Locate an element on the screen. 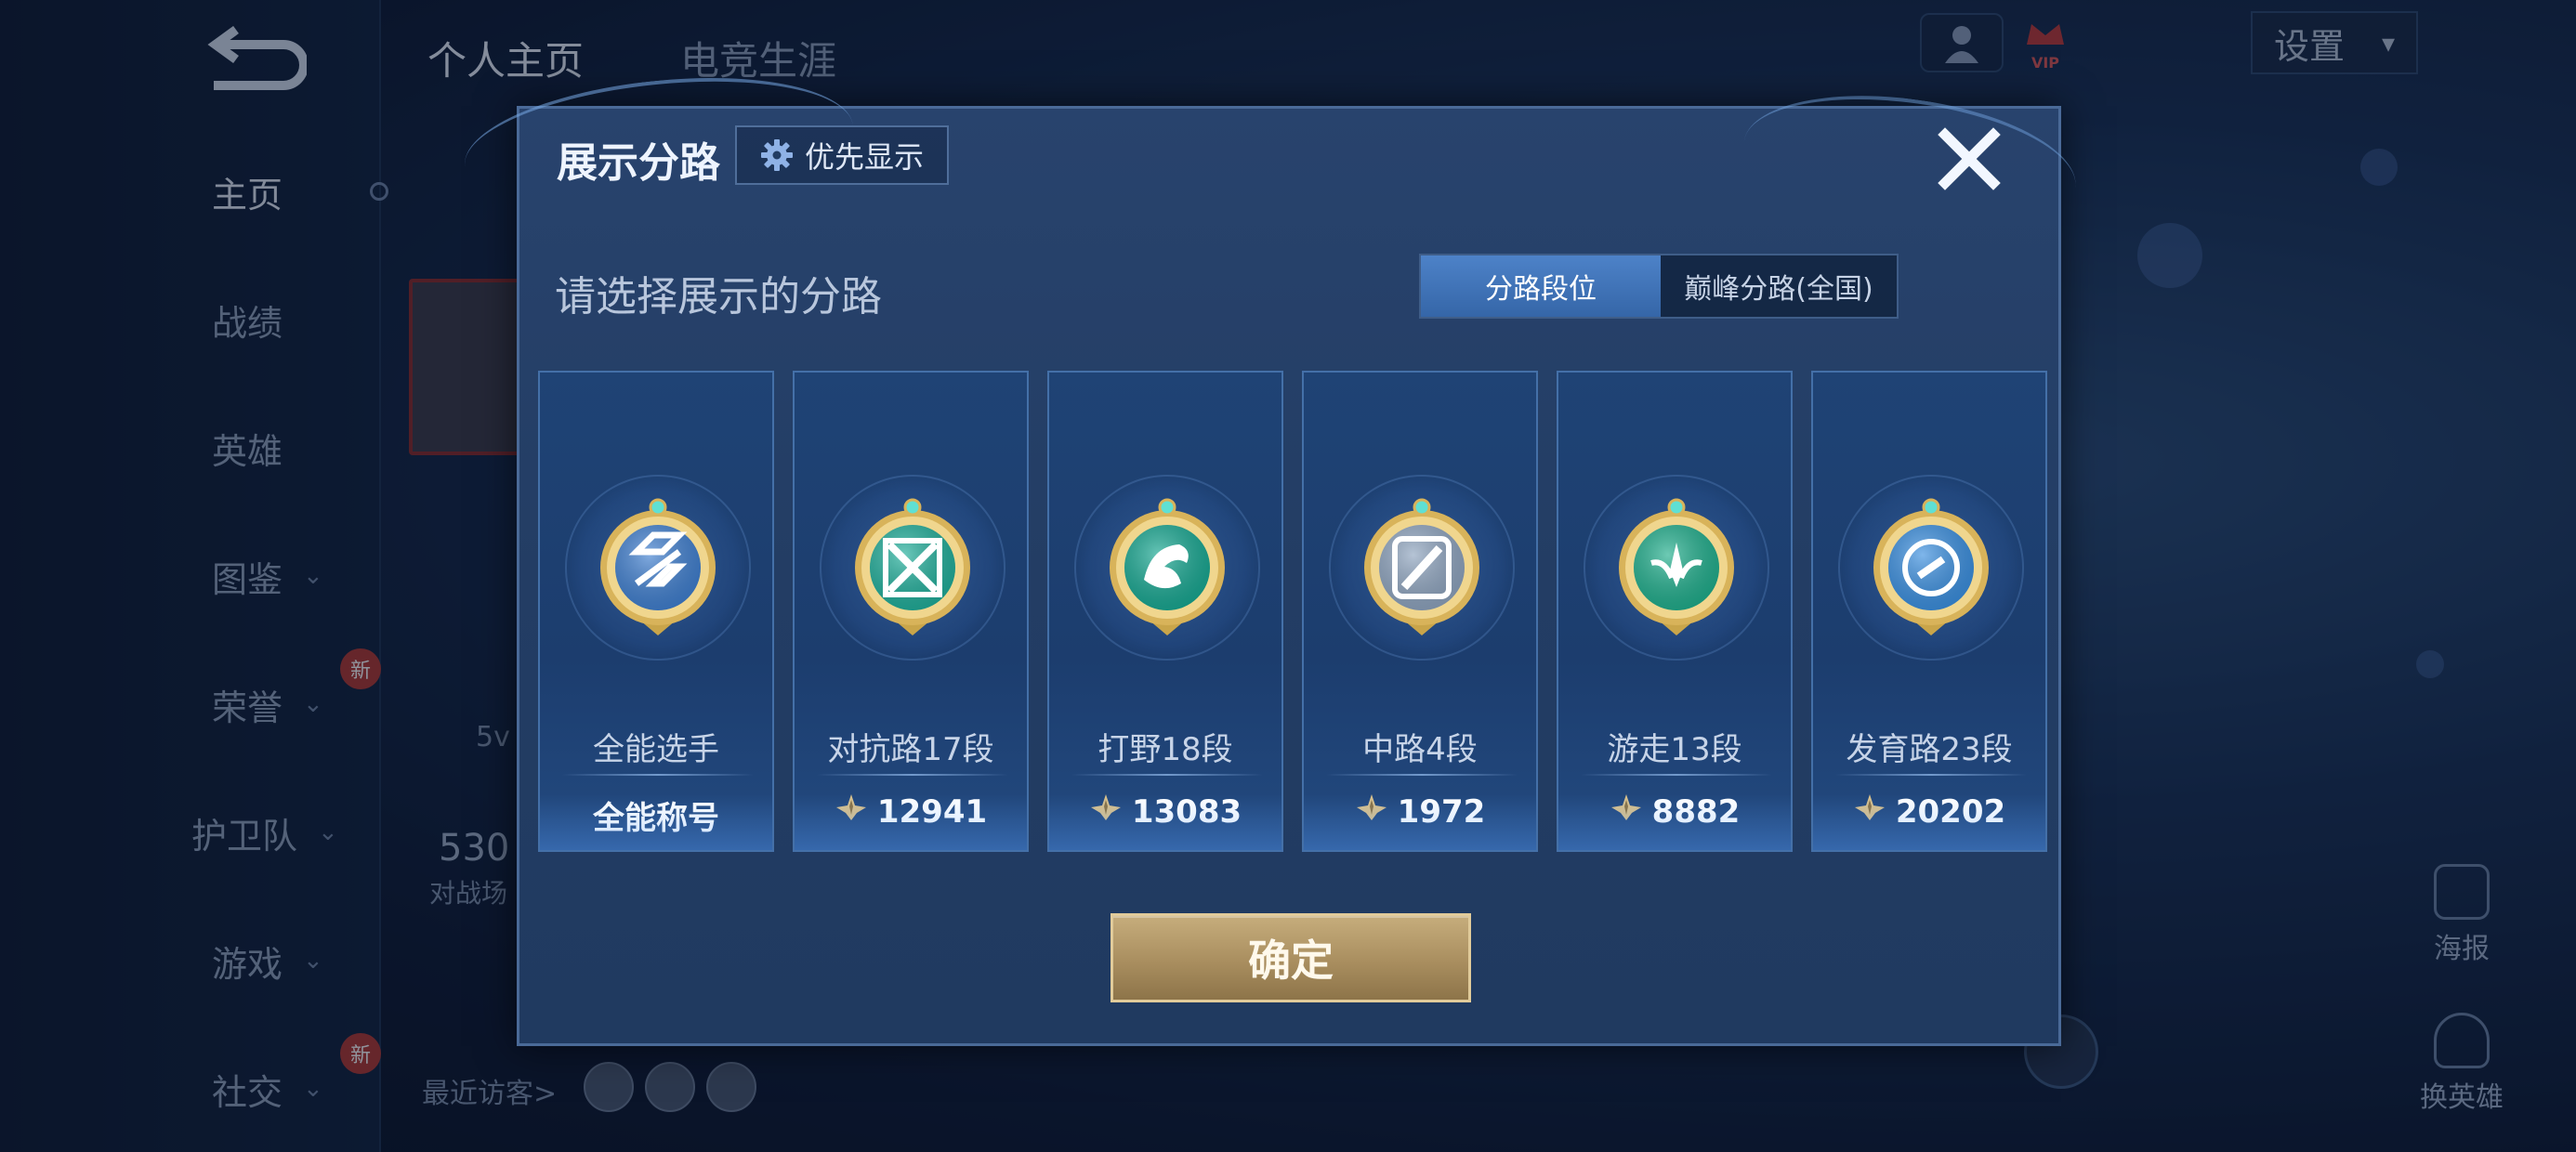 The image size is (2576, 1152). lane-card: 游走13段8882 is located at coordinates (1675, 611).